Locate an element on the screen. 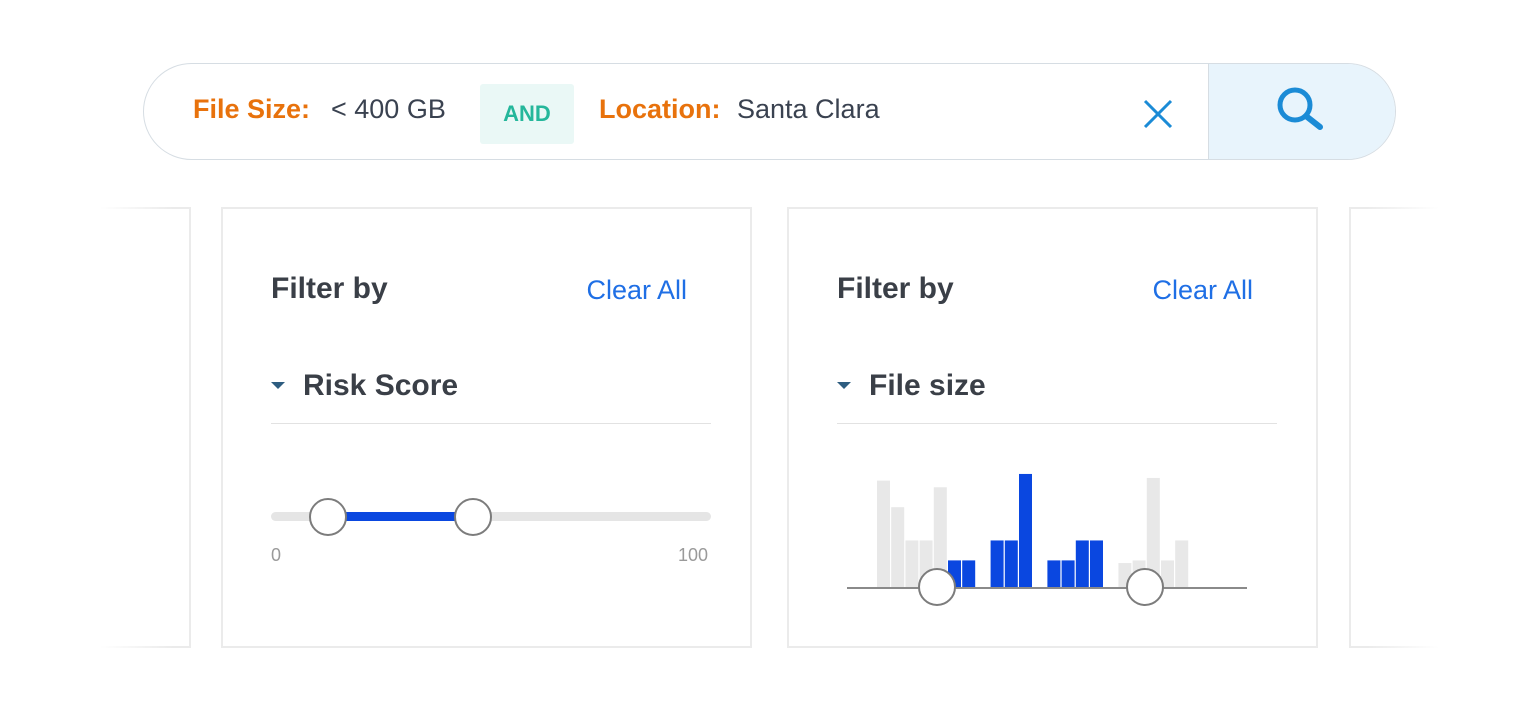  slider-min-label: 0 is located at coordinates (276, 555).